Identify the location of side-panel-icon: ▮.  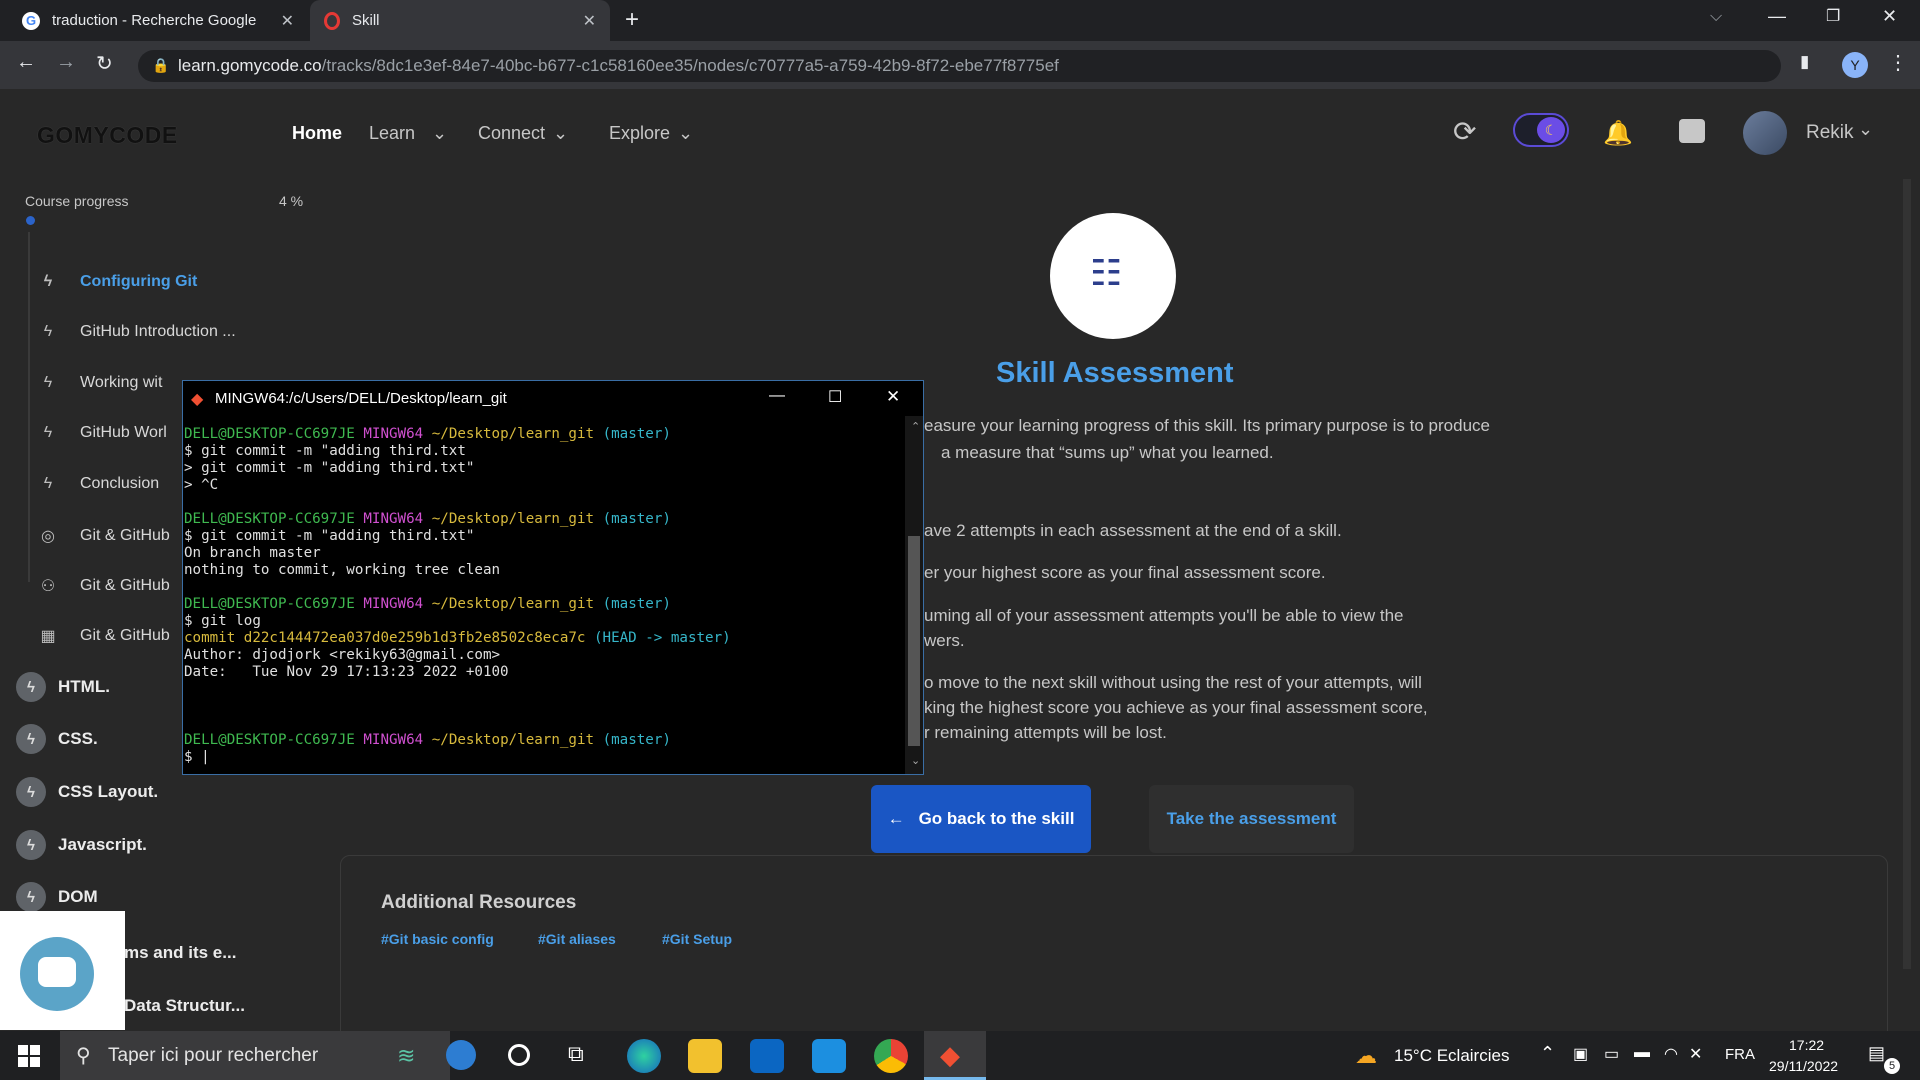
(1804, 62).